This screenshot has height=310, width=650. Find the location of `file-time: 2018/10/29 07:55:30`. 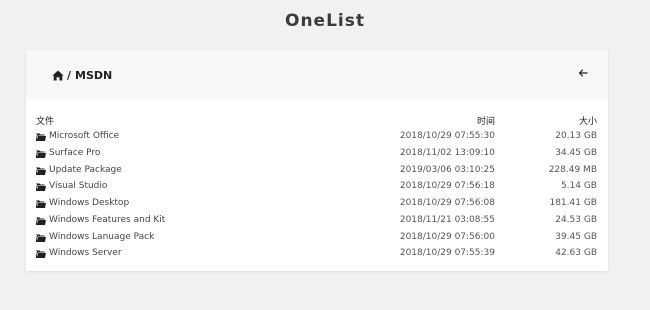

file-time: 2018/10/29 07:55:30 is located at coordinates (447, 136).